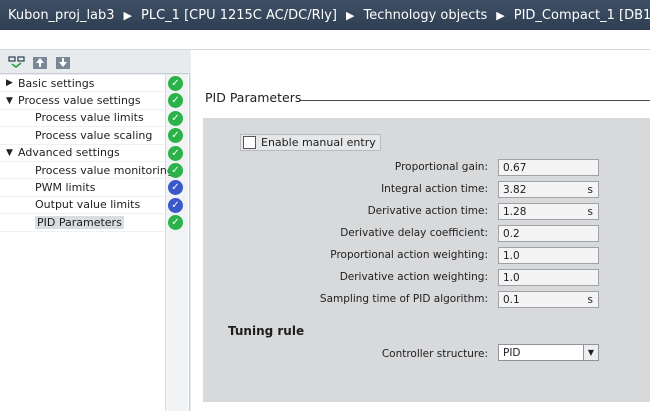 The width and height of the screenshot is (650, 411). I want to click on enable-manual-entry-checkbox, so click(249, 142).